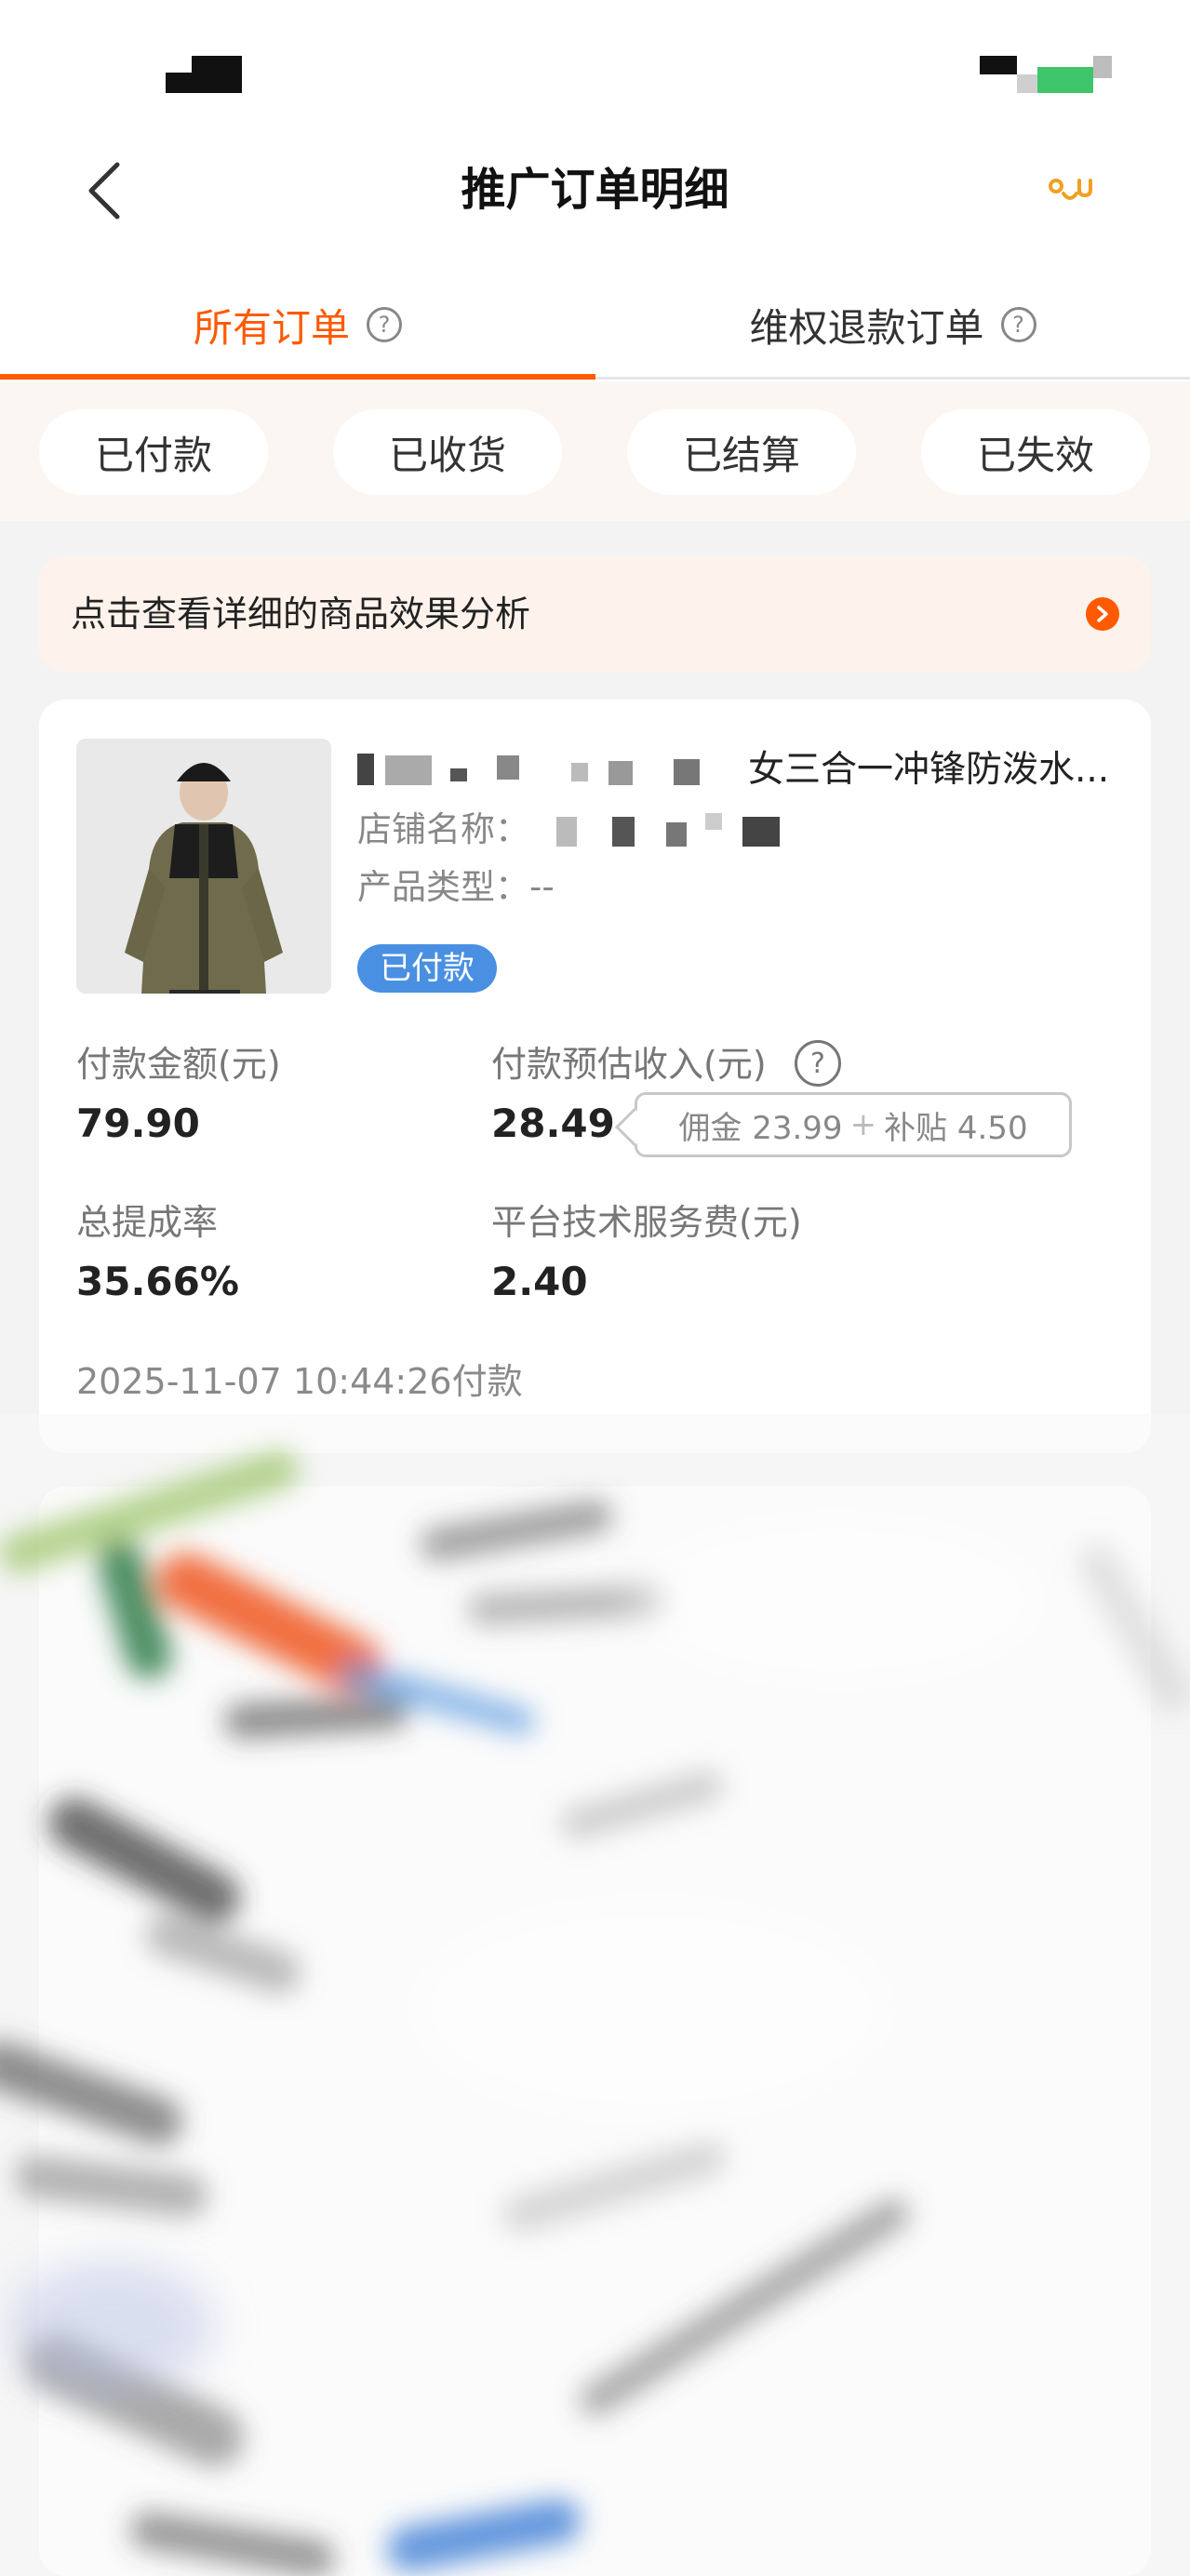 This screenshot has height=2576, width=1190. I want to click on estimated-income-value: 28.49, so click(553, 1123).